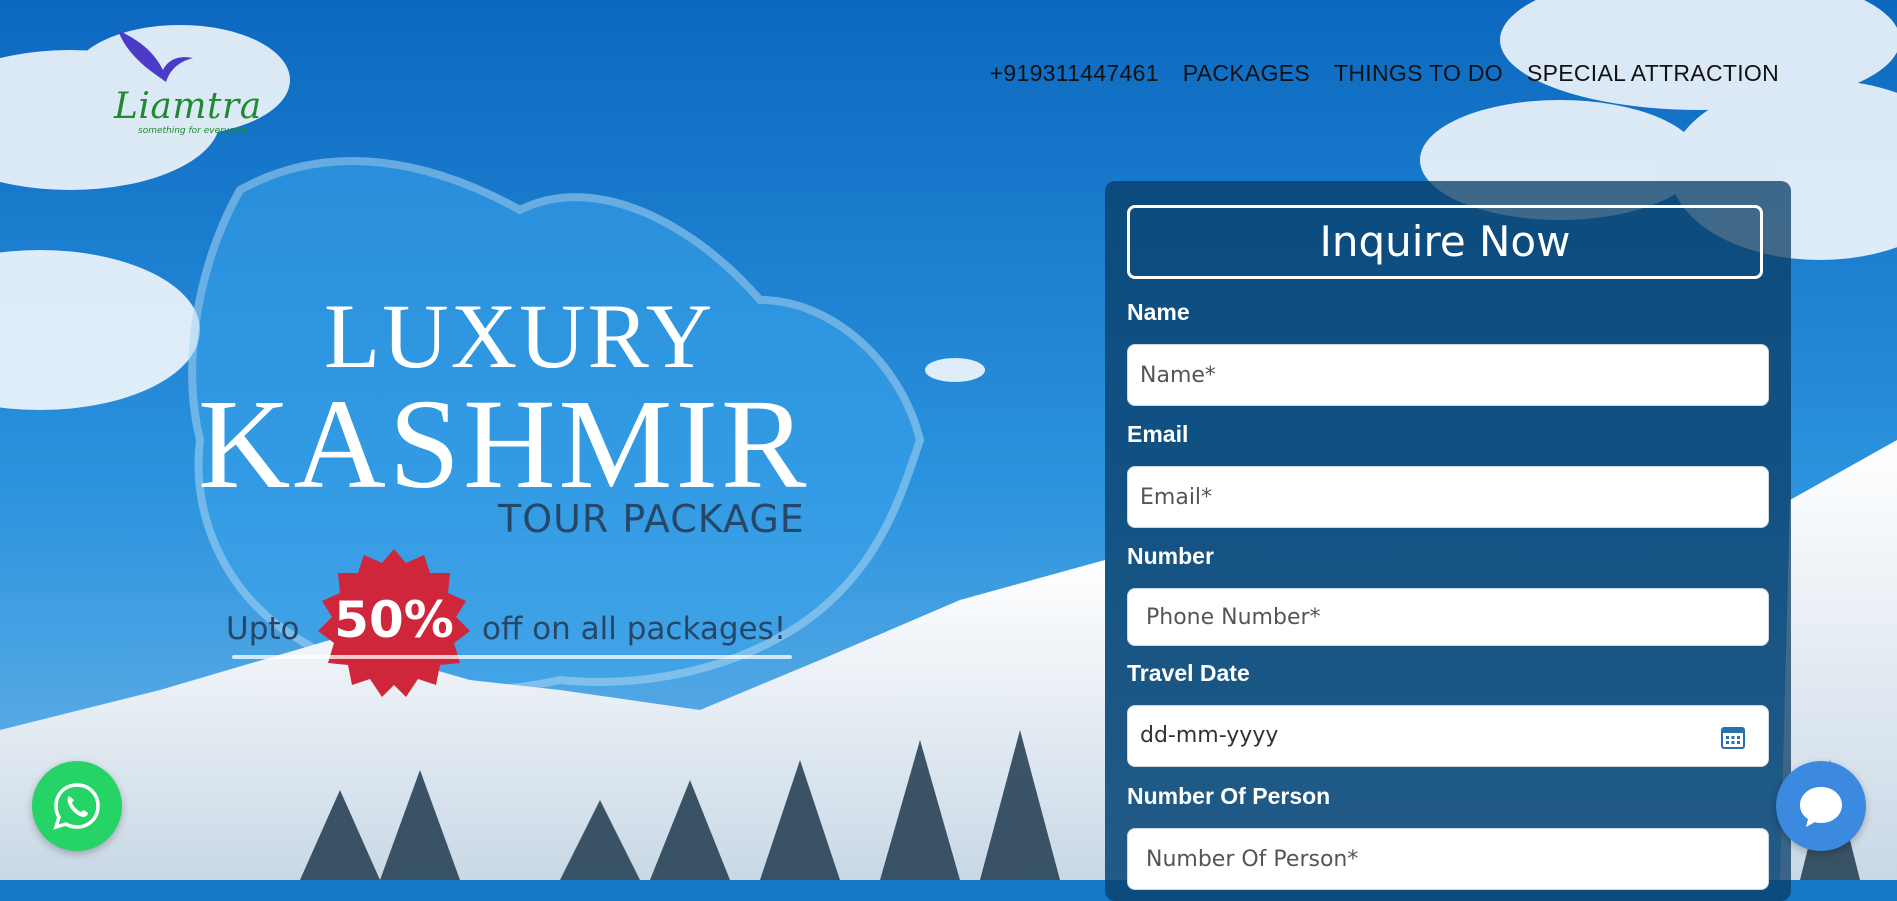 The width and height of the screenshot is (1897, 901). Describe the element at coordinates (1448, 497) in the screenshot. I see `email-input` at that location.